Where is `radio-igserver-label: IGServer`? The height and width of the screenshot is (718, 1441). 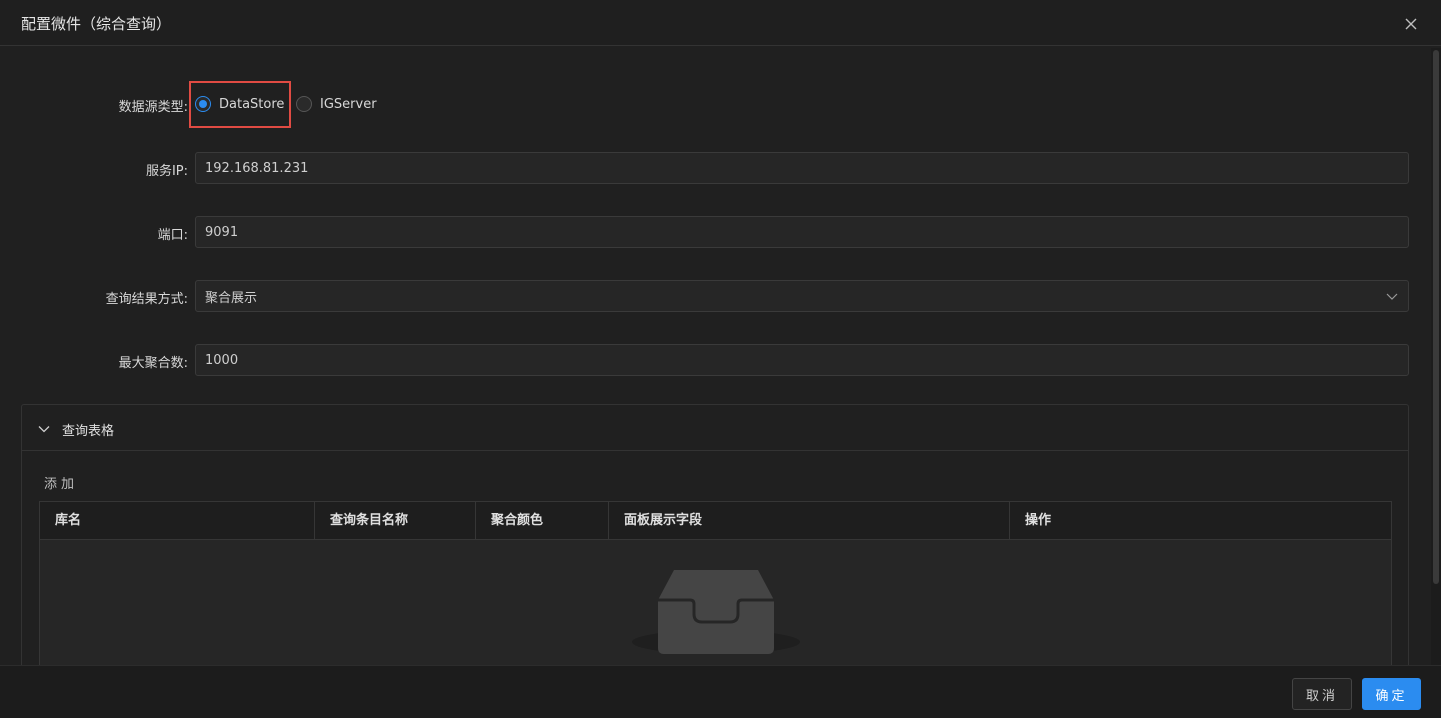
radio-igserver-label: IGServer is located at coordinates (348, 104).